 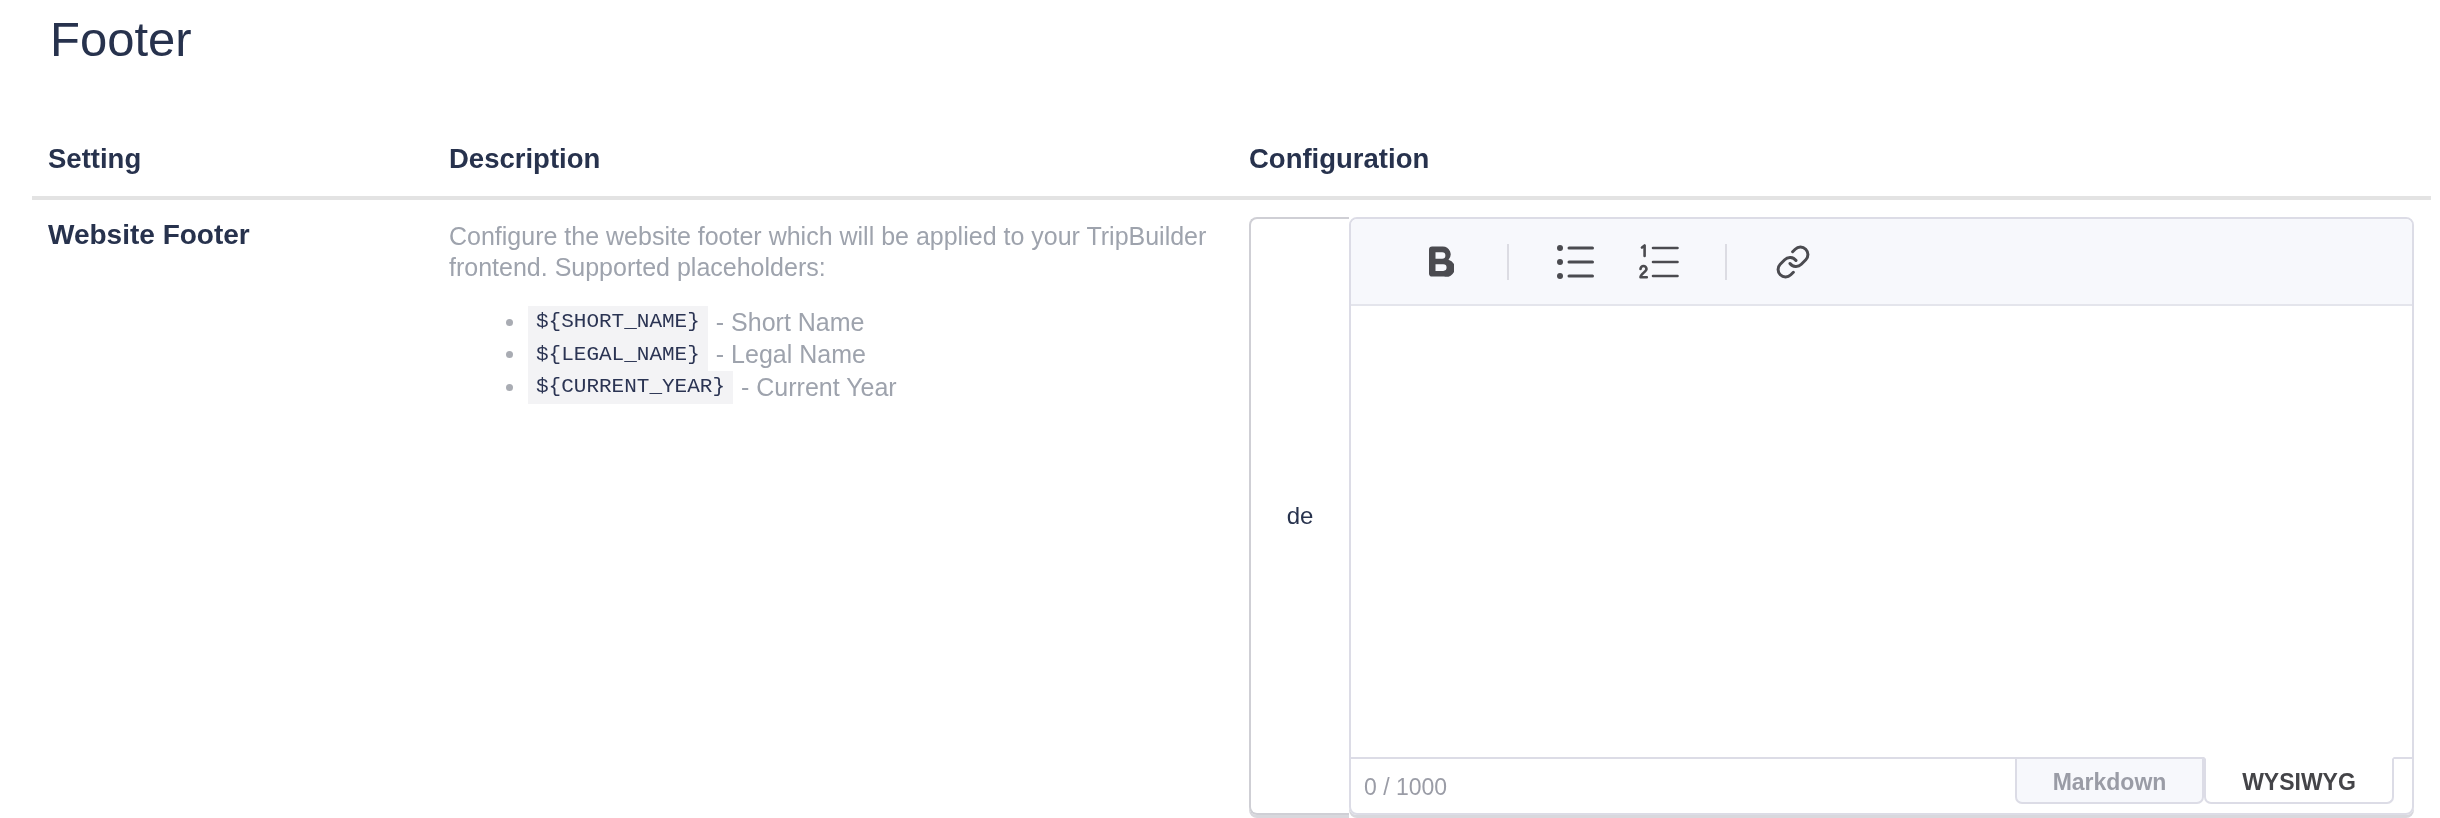 What do you see at coordinates (1659, 261) in the screenshot?
I see `numbered-list-icon` at bounding box center [1659, 261].